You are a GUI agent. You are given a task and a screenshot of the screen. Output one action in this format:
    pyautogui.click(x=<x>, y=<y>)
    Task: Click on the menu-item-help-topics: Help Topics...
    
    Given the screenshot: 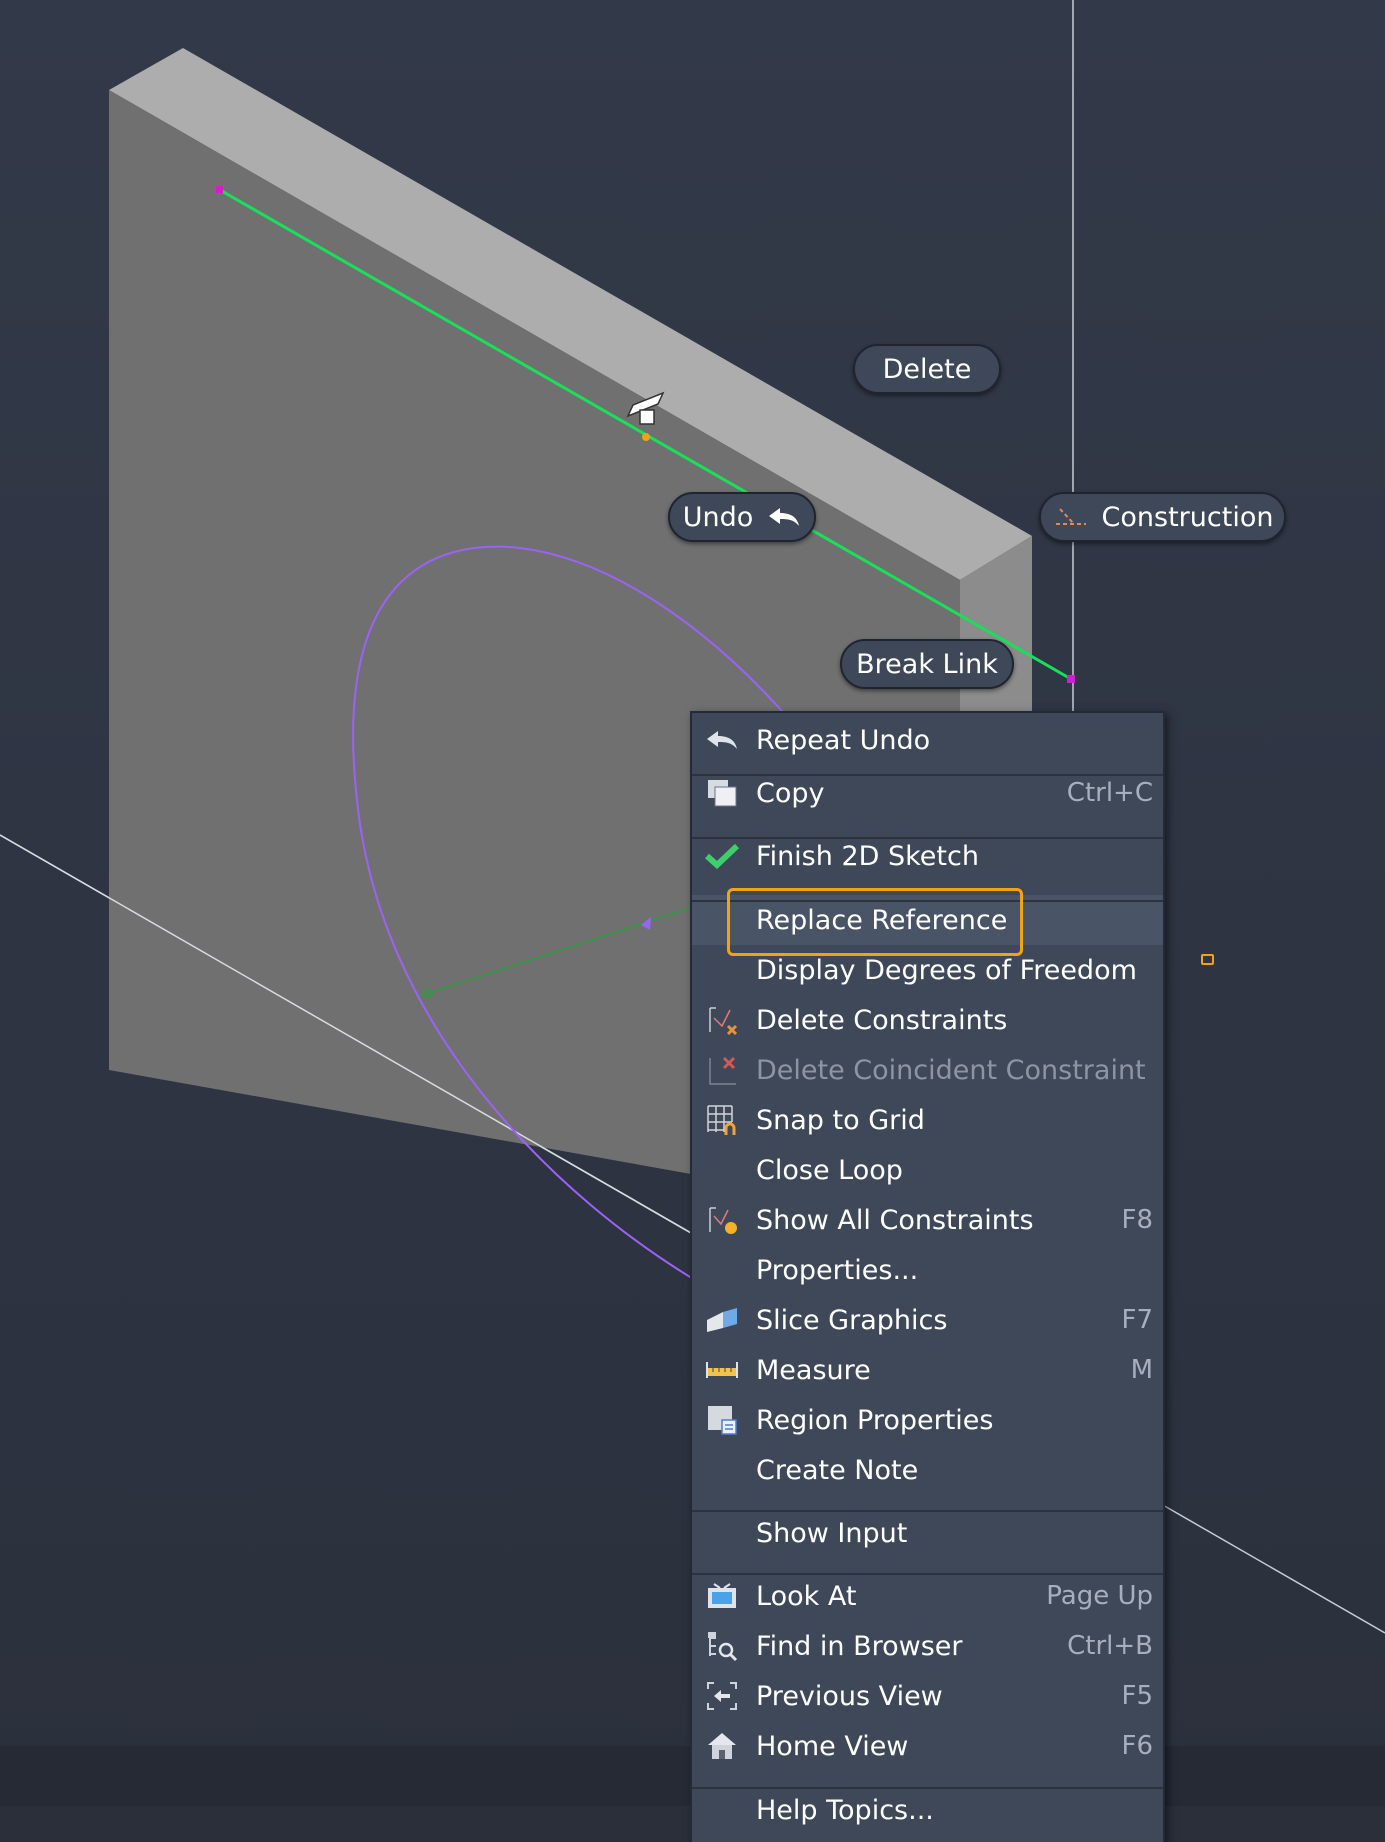 What is the action you would take?
    pyautogui.click(x=927, y=1810)
    